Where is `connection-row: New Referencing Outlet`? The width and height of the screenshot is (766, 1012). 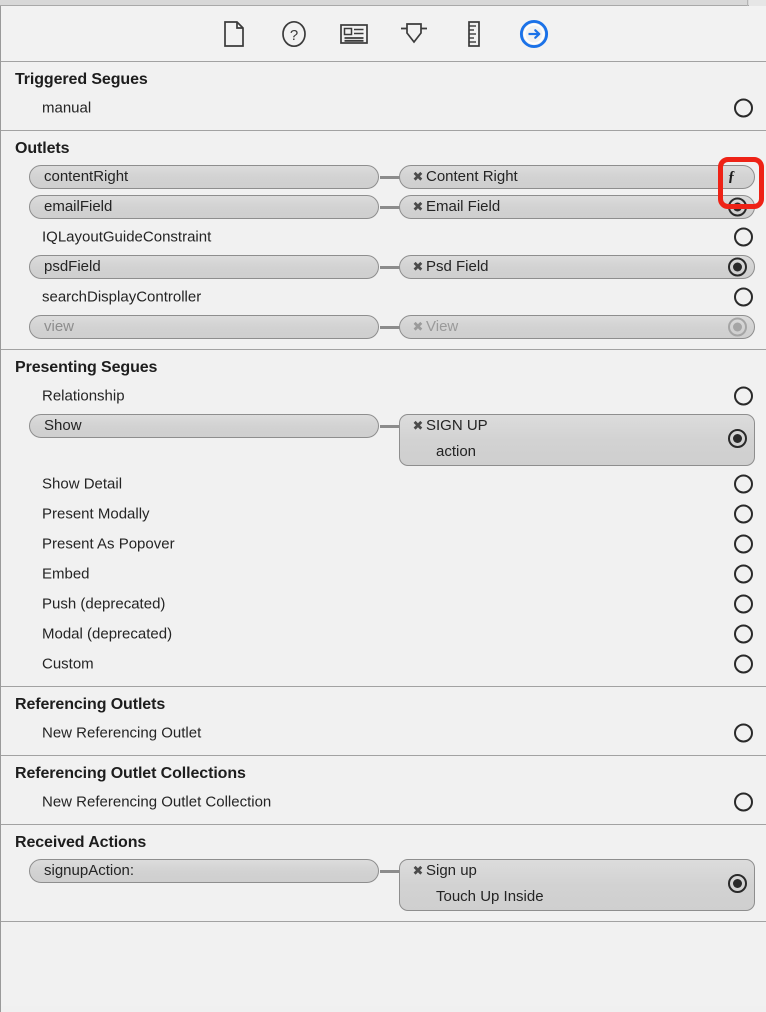
connection-row: New Referencing Outlet is located at coordinates (383, 733).